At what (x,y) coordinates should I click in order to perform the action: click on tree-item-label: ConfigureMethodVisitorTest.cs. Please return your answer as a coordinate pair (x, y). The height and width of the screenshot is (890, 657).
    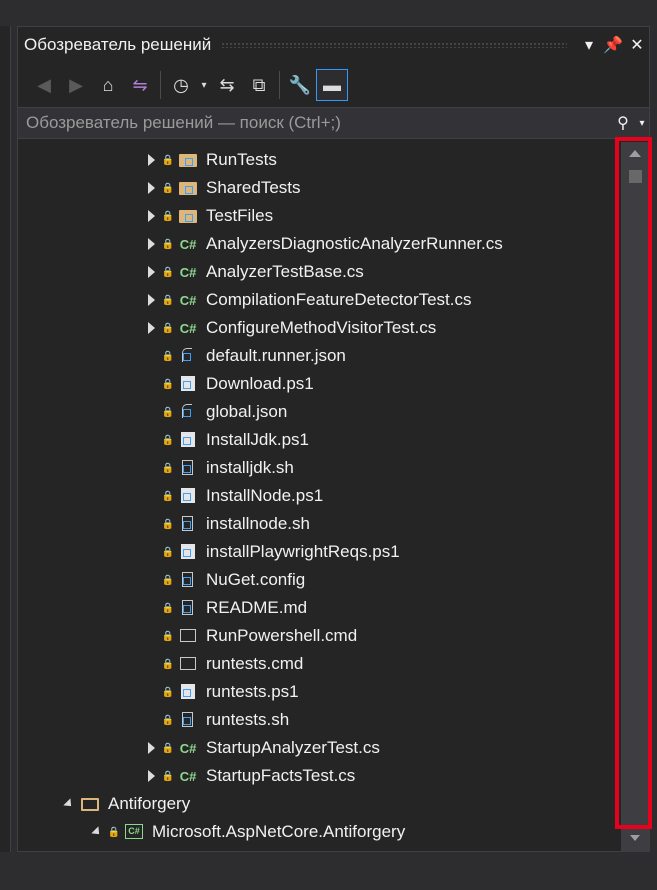
    Looking at the image, I should click on (321, 327).